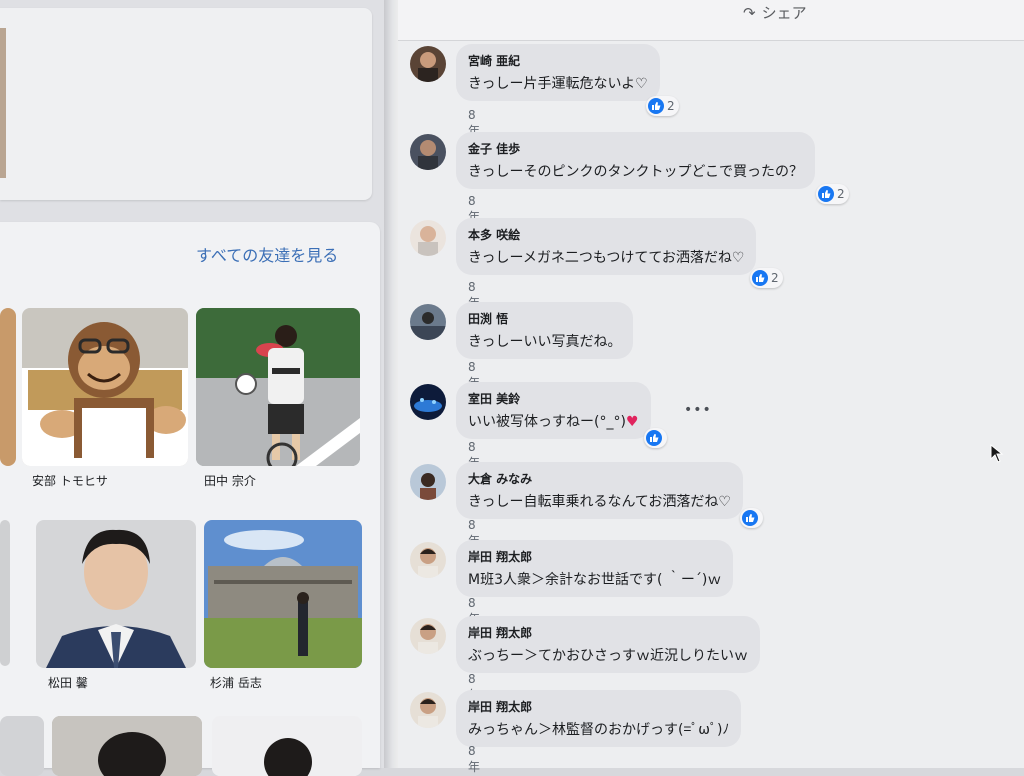 The image size is (1024, 776). I want to click on share-button: ↷ シェア, so click(775, 12).